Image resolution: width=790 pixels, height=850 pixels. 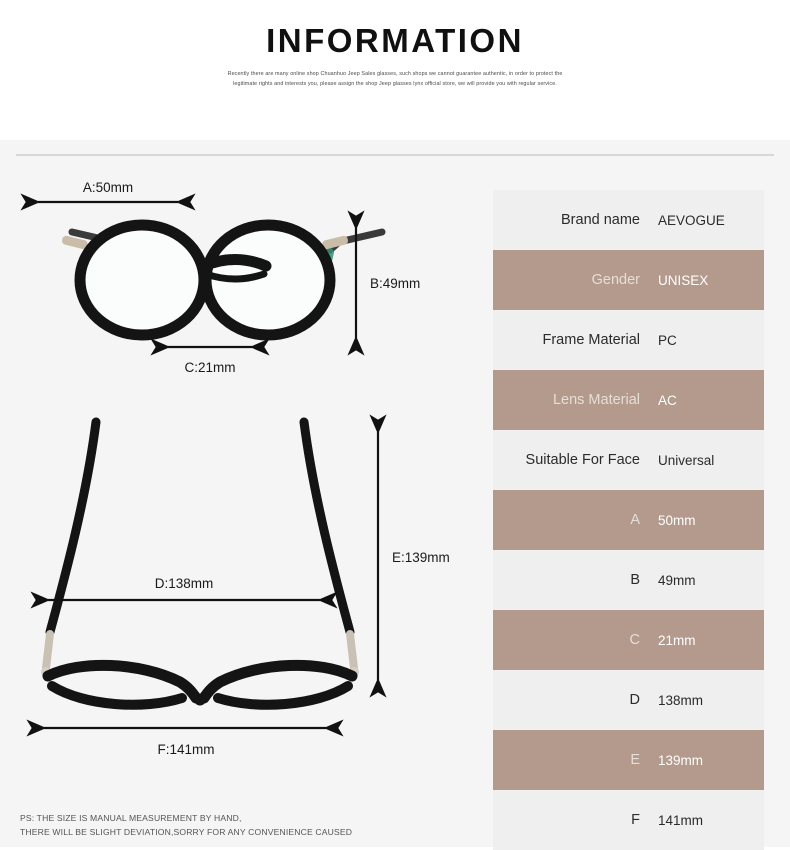 I want to click on header-divider, so click(x=395, y=155).